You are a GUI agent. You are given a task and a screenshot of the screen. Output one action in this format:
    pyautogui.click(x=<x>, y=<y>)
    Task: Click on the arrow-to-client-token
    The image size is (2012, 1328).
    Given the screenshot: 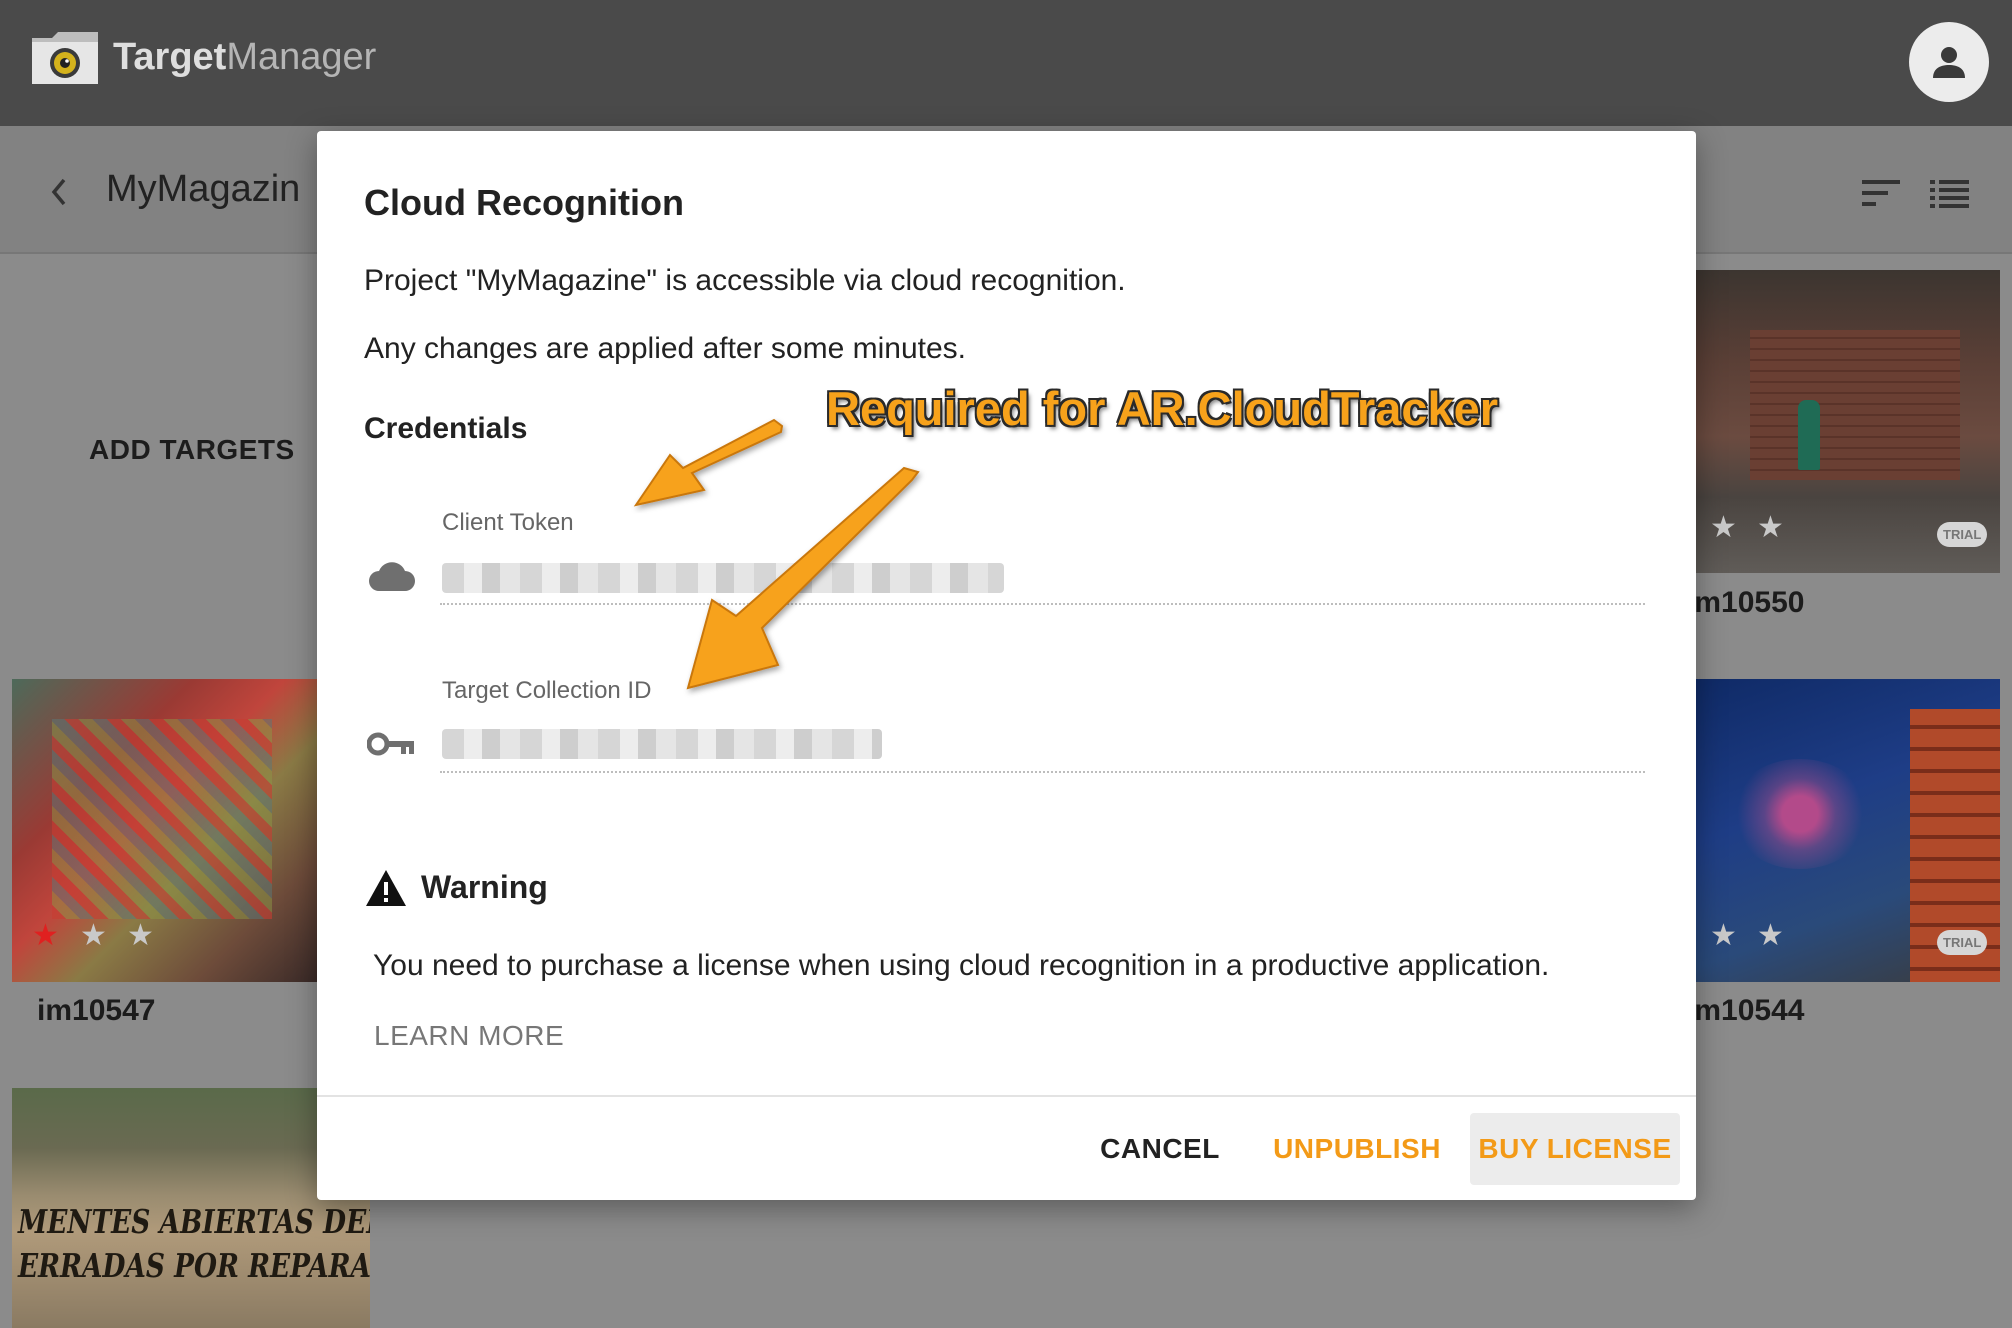 What is the action you would take?
    pyautogui.click(x=708, y=462)
    